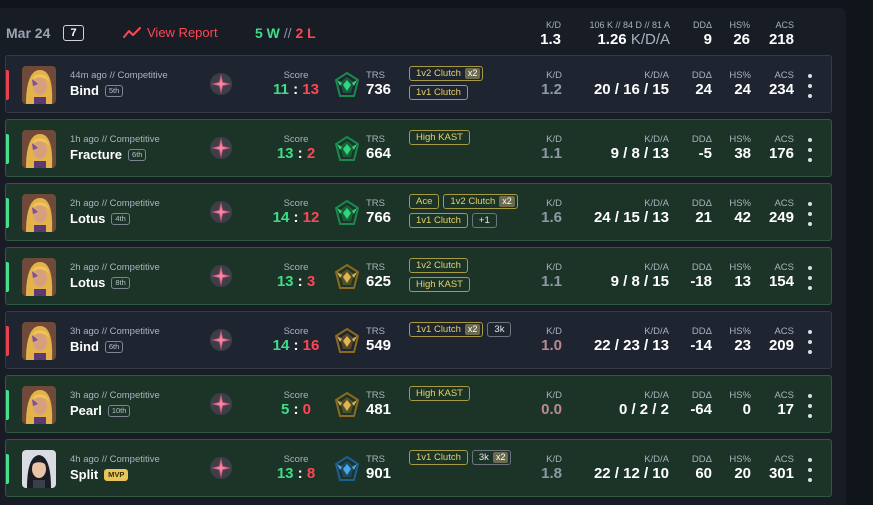 This screenshot has height=505, width=873. What do you see at coordinates (438, 457) in the screenshot?
I see `achievement-badge: 1v1 Clutch` at bounding box center [438, 457].